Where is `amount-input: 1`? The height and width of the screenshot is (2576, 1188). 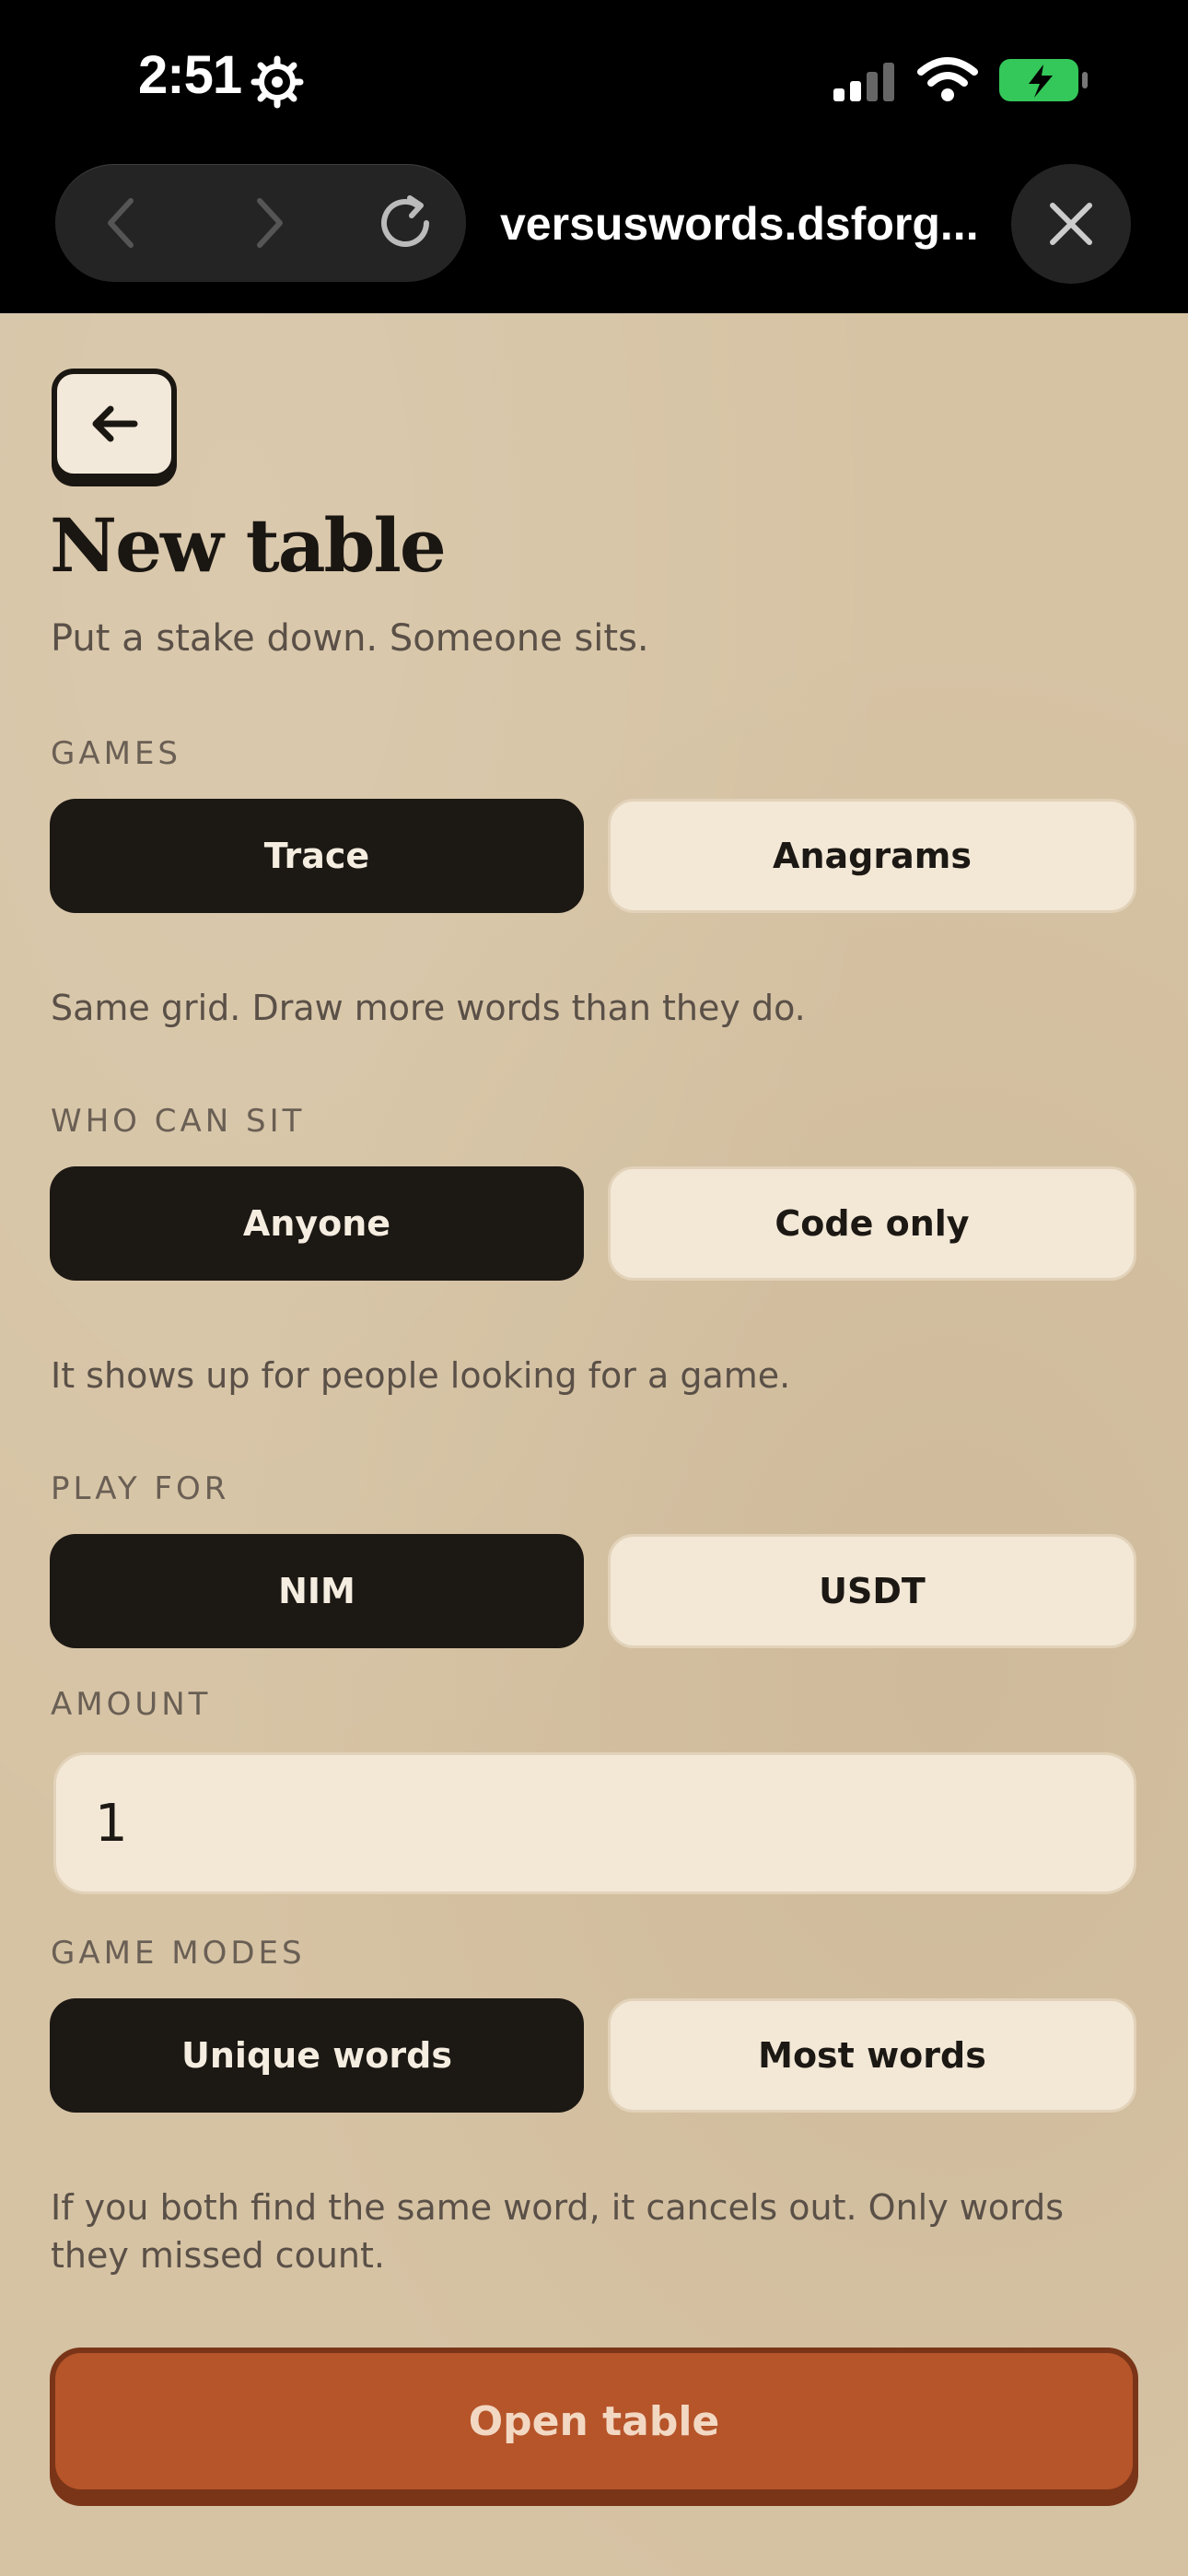 amount-input: 1 is located at coordinates (594, 1823).